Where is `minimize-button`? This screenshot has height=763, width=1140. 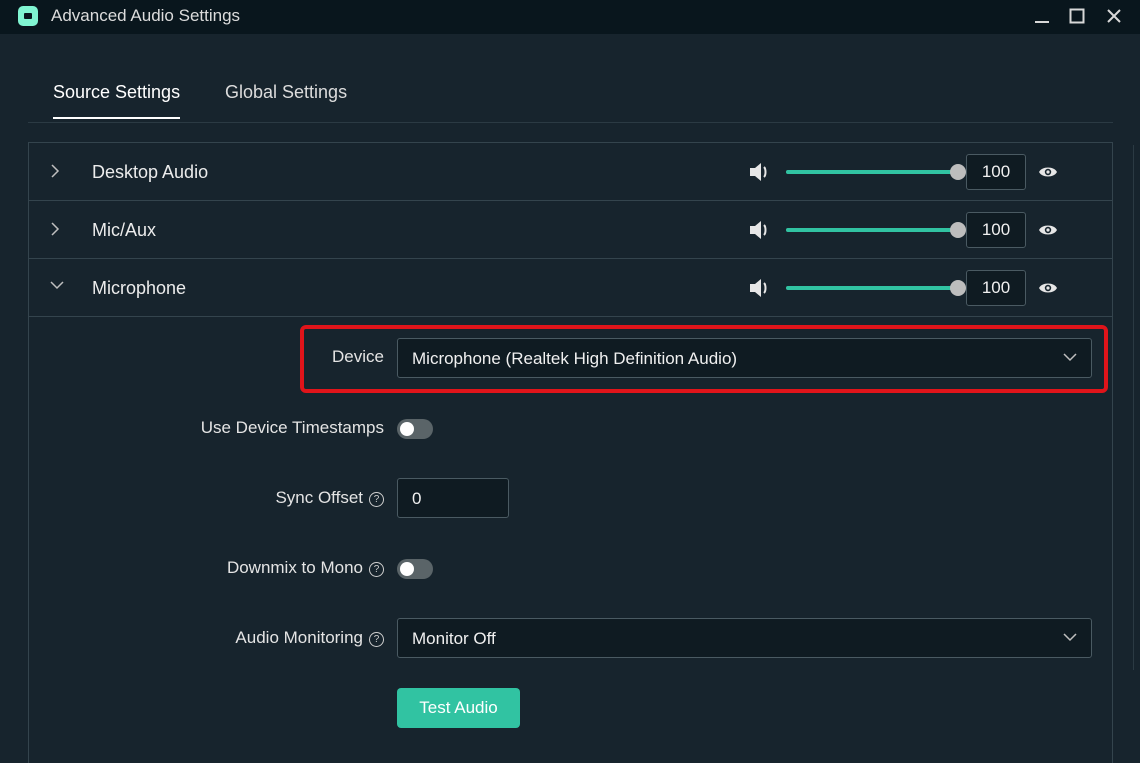 minimize-button is located at coordinates (1042, 16).